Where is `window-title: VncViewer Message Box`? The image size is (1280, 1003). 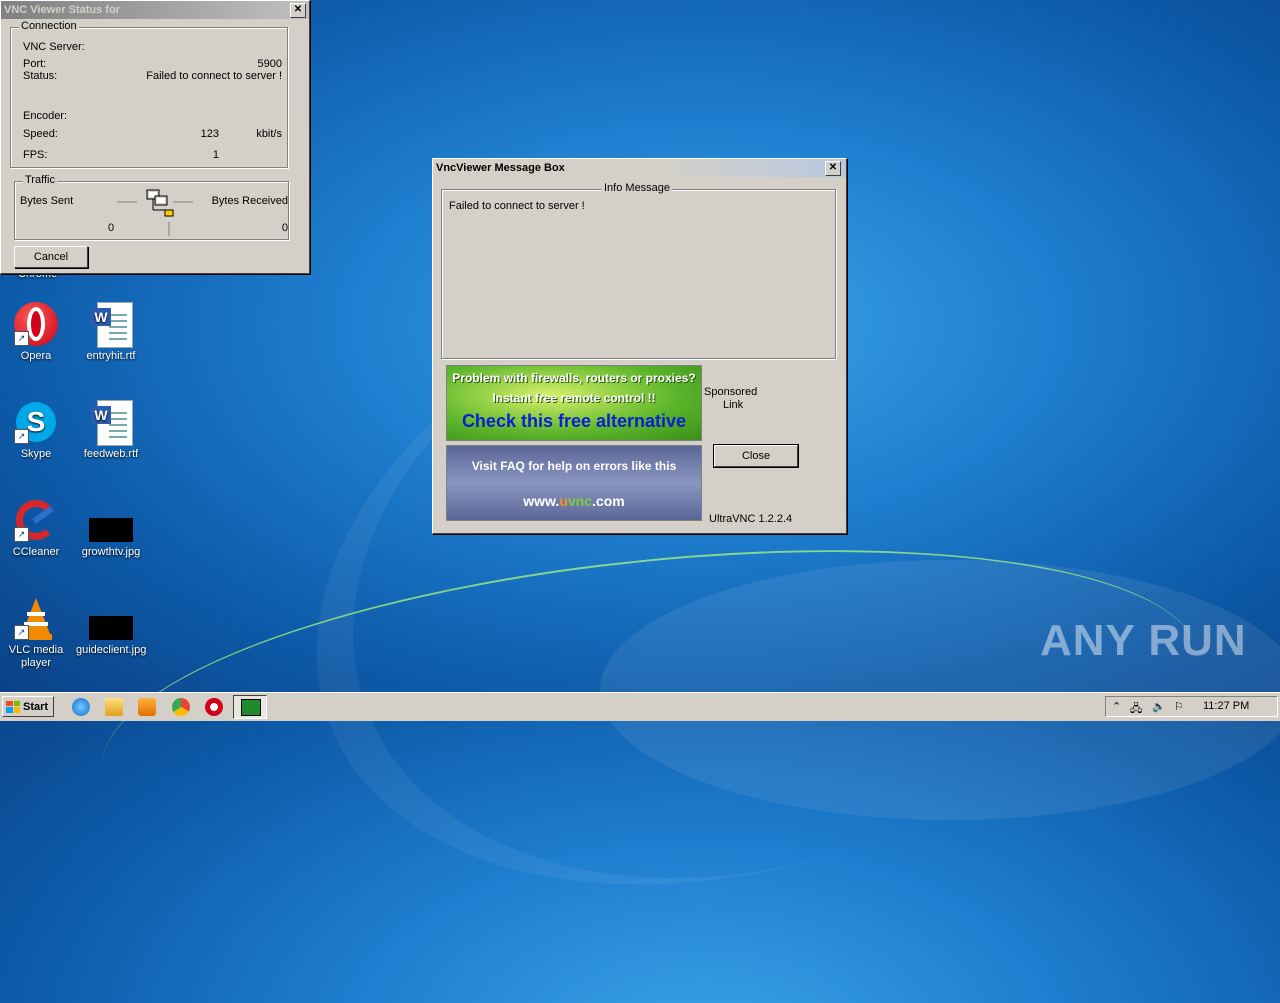 window-title: VncViewer Message Box is located at coordinates (500, 168).